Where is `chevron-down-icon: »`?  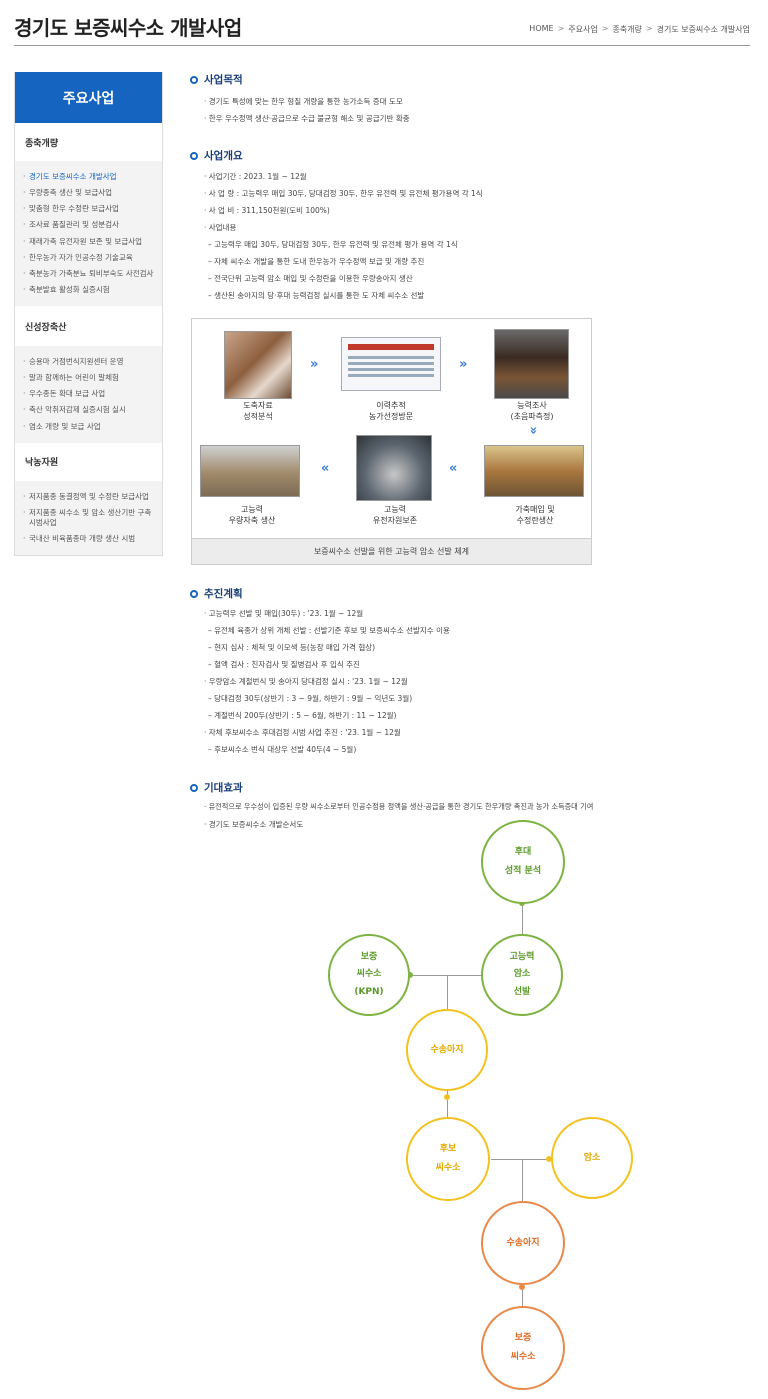 chevron-down-icon: » is located at coordinates (533, 430).